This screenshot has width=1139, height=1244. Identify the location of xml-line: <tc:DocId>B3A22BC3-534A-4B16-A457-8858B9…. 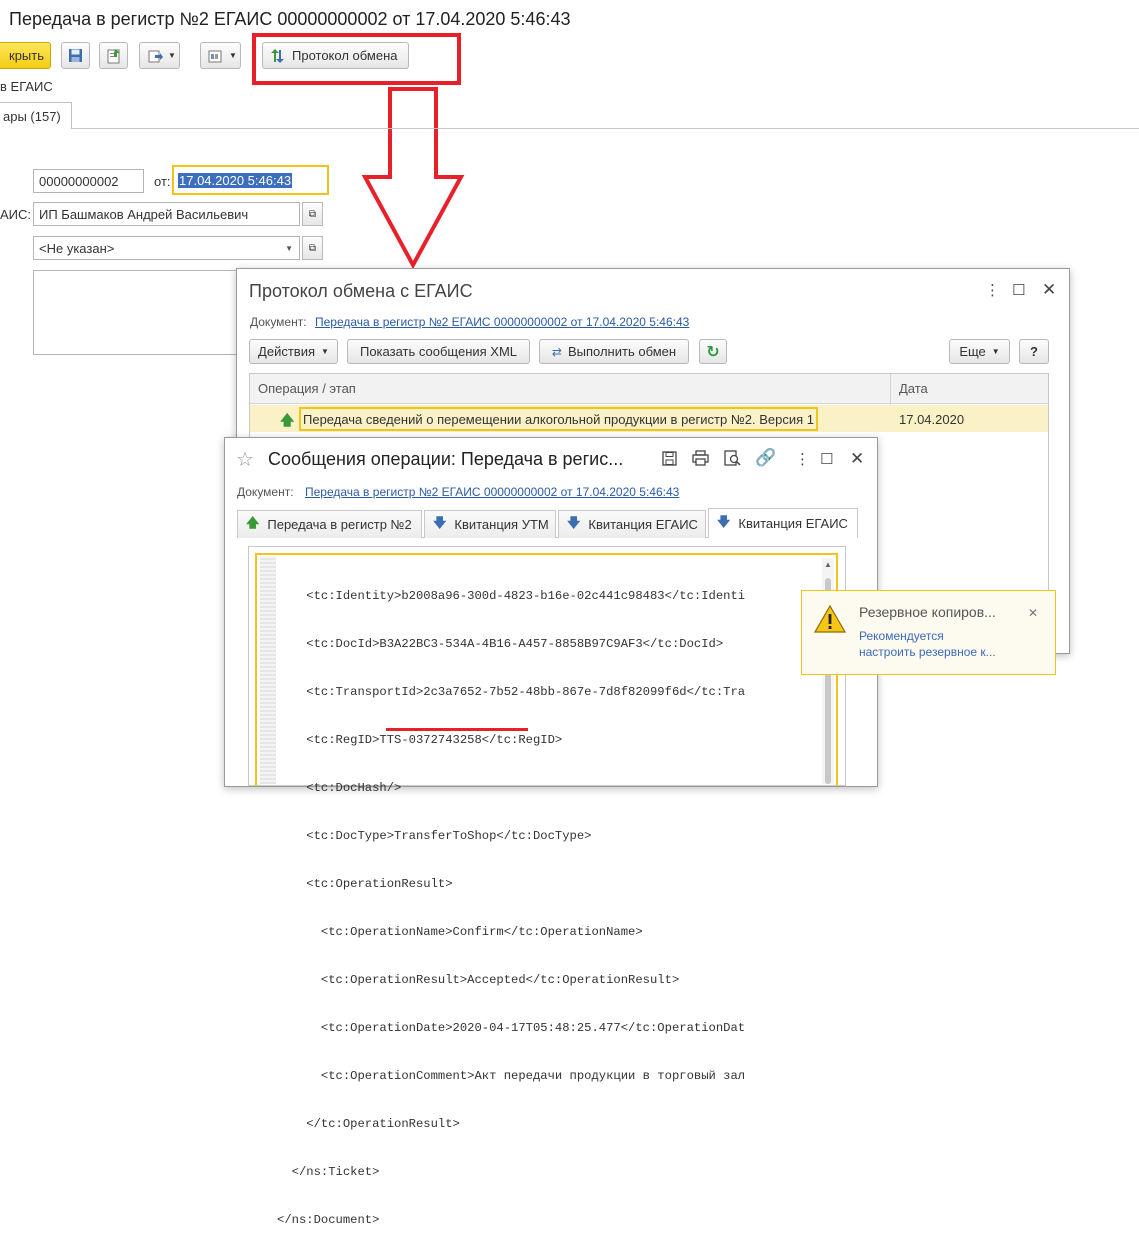
(500, 644).